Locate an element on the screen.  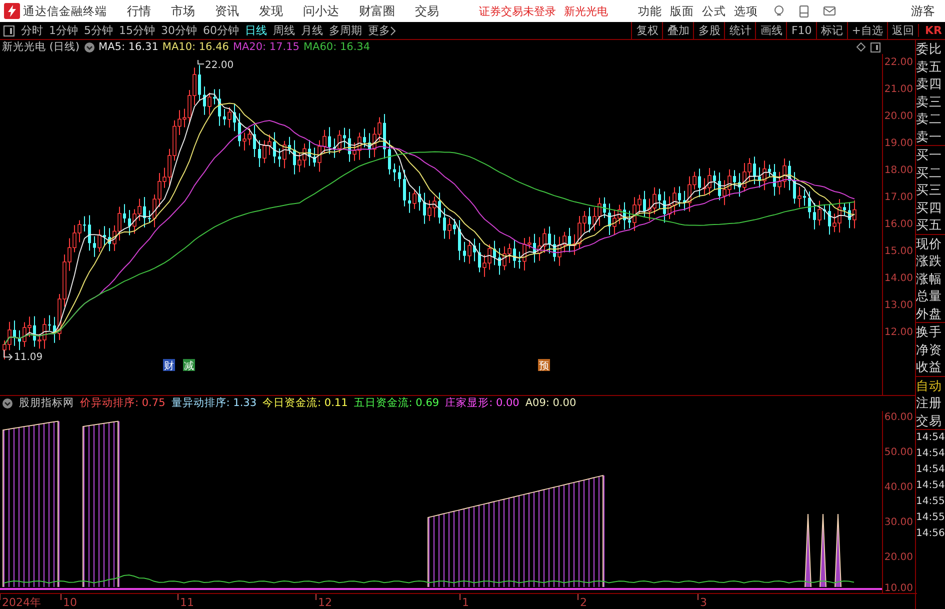
indicator-value: 今日资金流: 0.11 is located at coordinates (305, 403).